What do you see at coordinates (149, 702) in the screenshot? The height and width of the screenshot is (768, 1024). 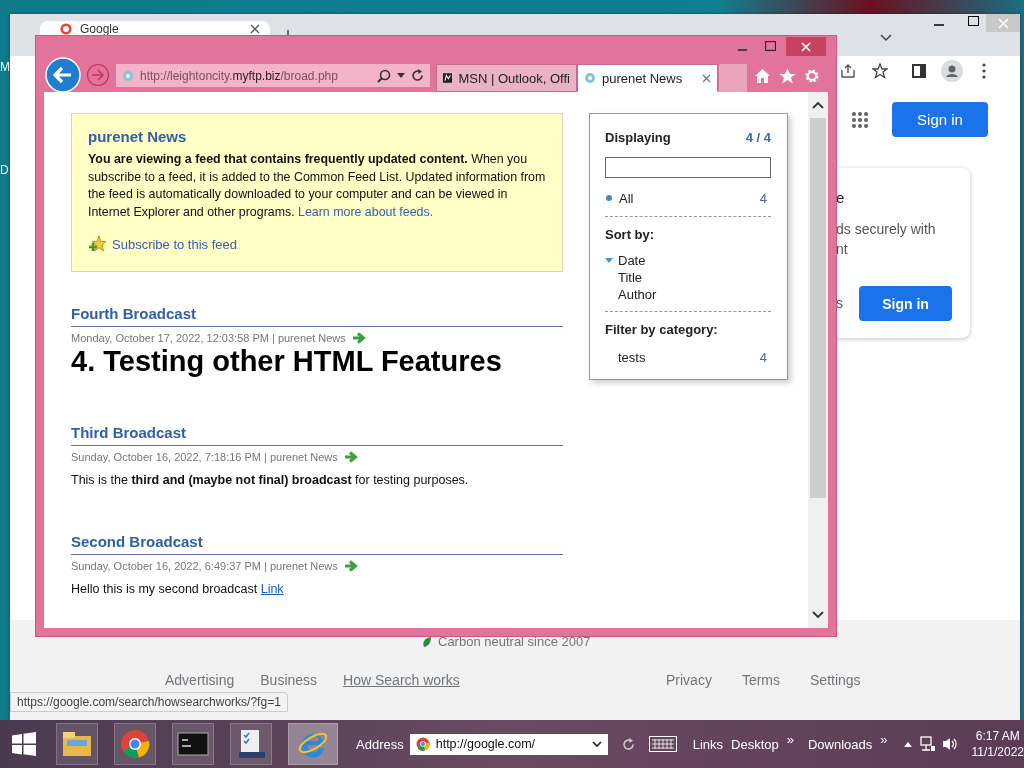 I see `status-url-tooltip: https://google.com/search/howsearchworks/?fg=1` at bounding box center [149, 702].